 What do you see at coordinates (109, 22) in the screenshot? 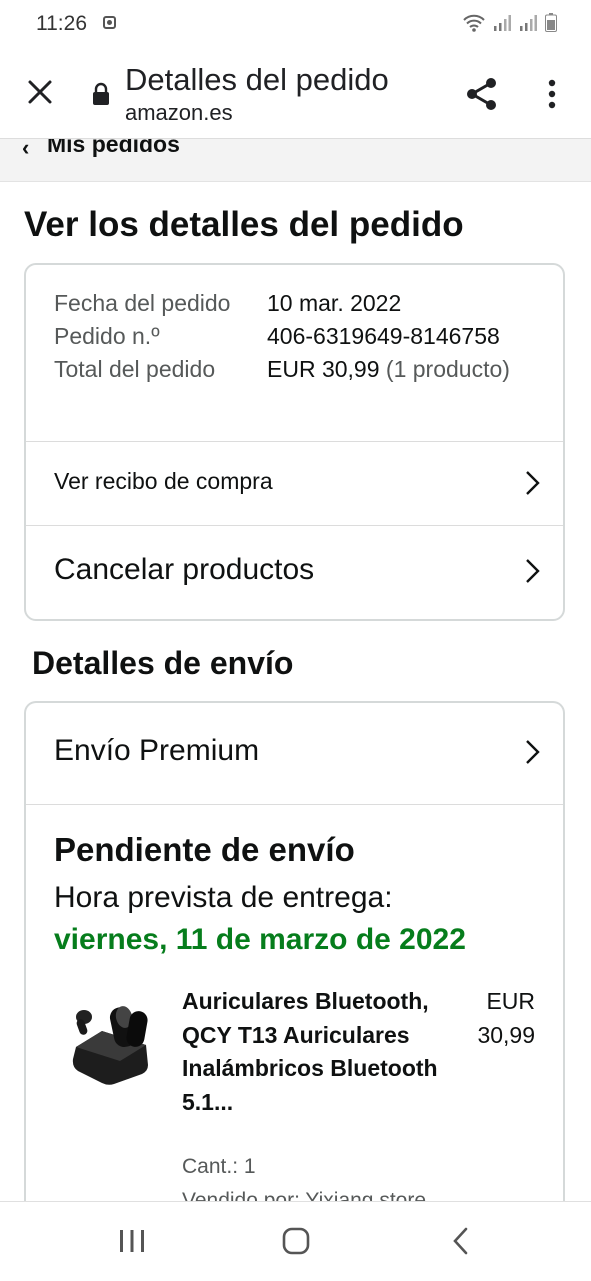
I see `photo-icon` at bounding box center [109, 22].